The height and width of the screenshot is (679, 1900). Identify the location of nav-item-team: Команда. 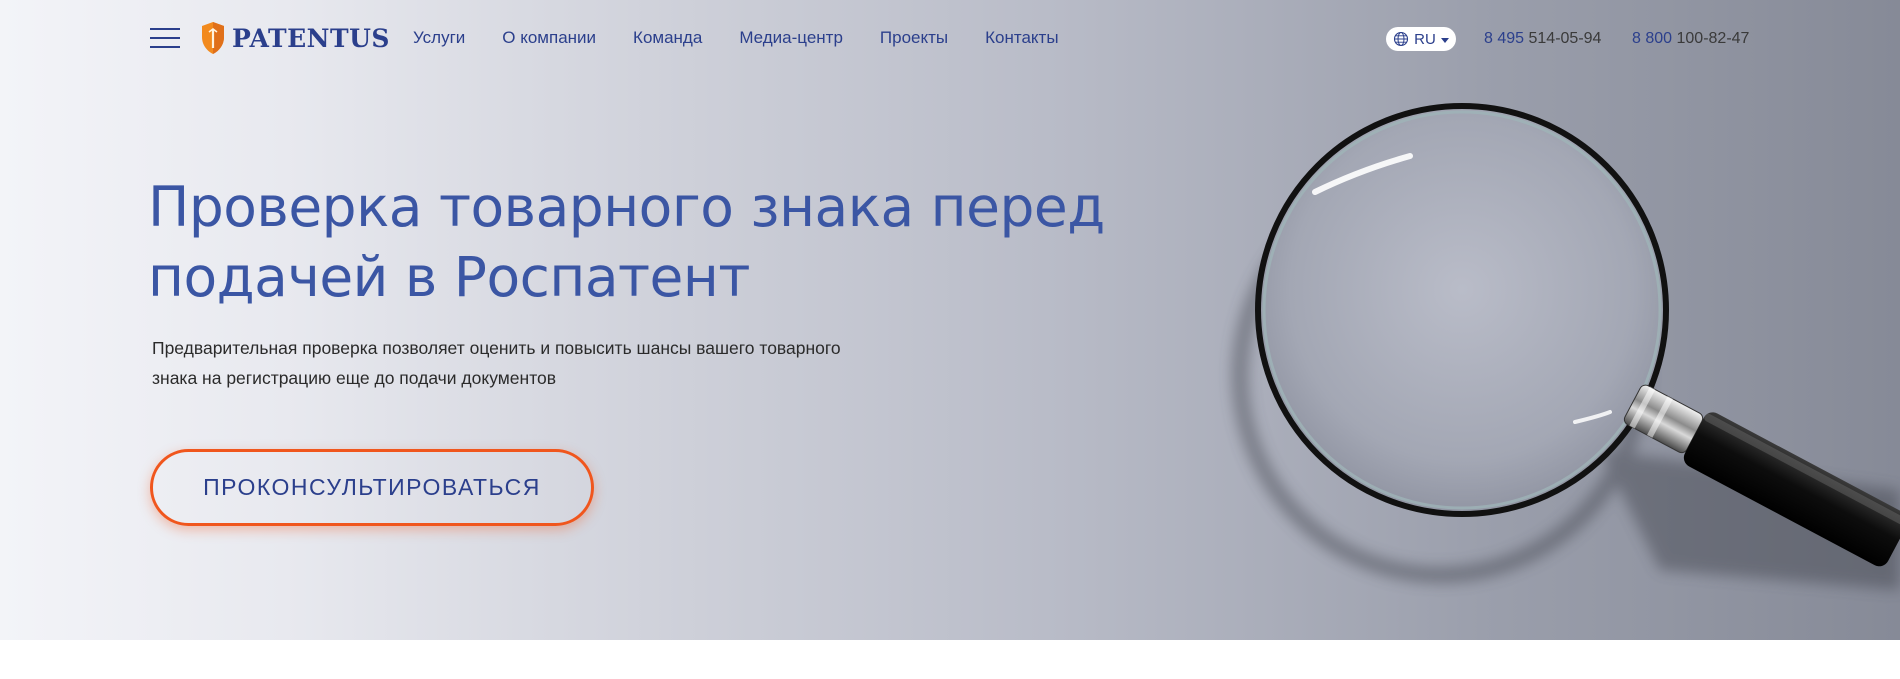
(667, 38).